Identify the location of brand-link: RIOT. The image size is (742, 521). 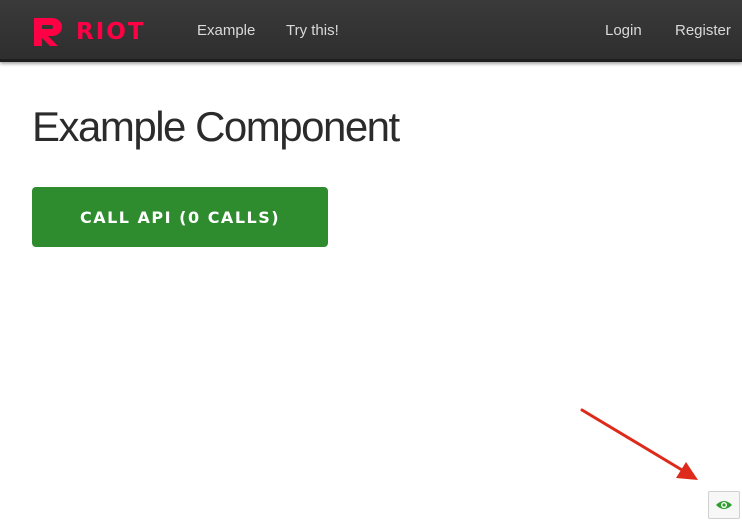
(89, 32).